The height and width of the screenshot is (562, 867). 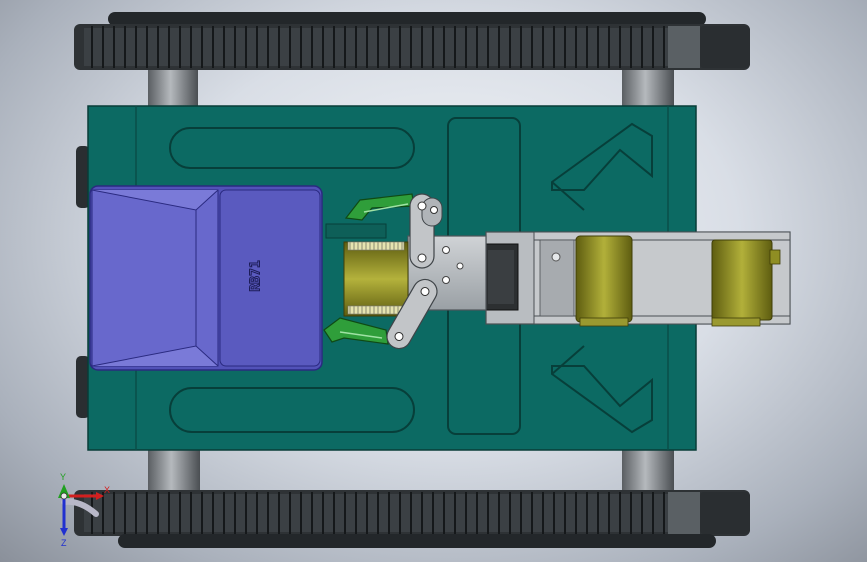 I want to click on axle-front-right, so click(x=648, y=88).